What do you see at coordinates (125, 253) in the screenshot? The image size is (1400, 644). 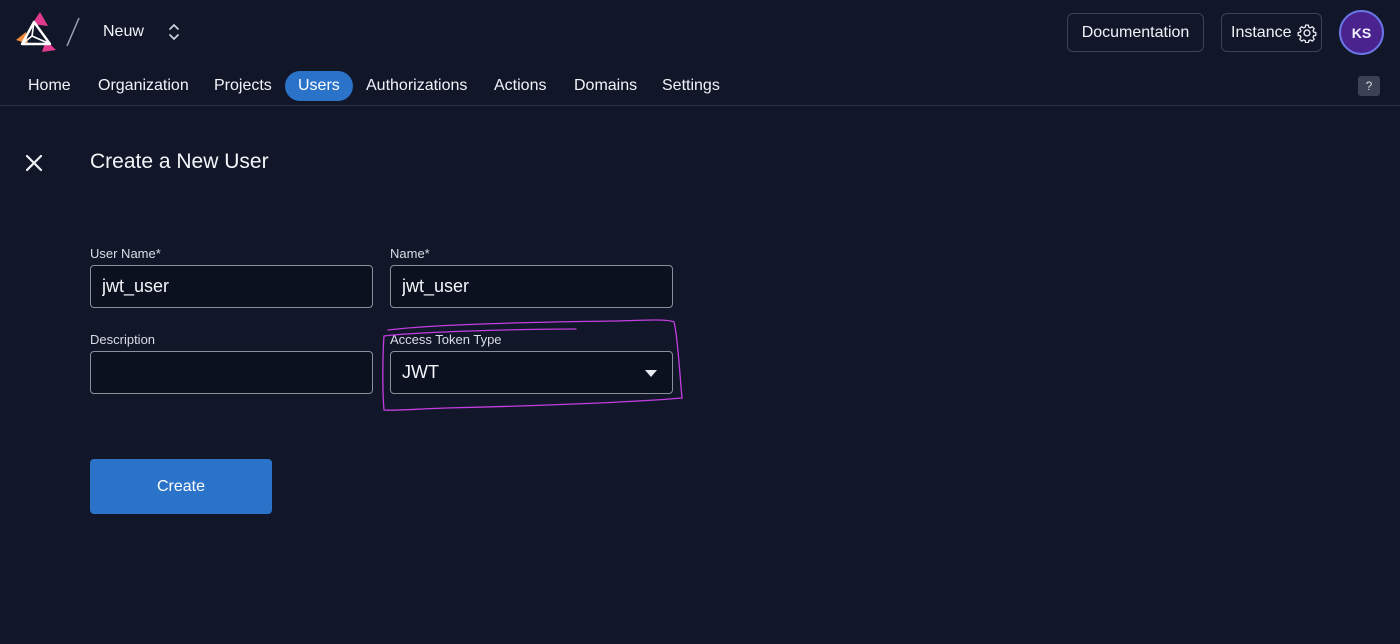 I see `user-name-label: User Name*` at bounding box center [125, 253].